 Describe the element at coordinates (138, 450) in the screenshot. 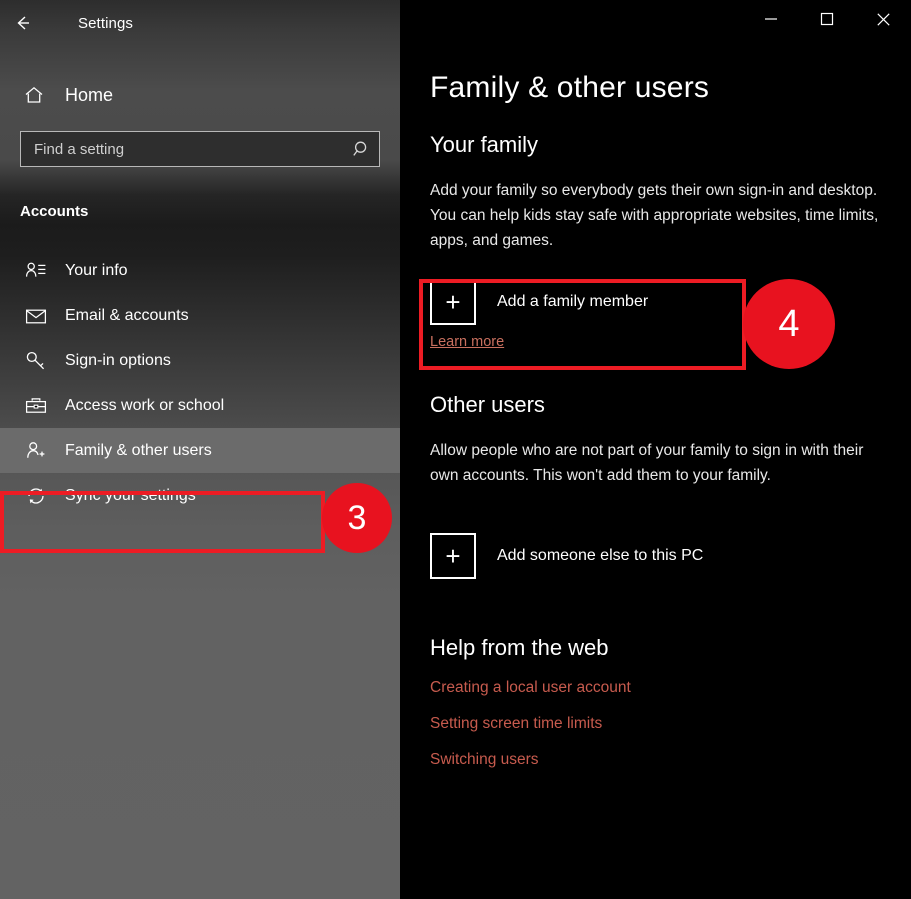

I see `sidebar-item-label: Family & other users` at that location.